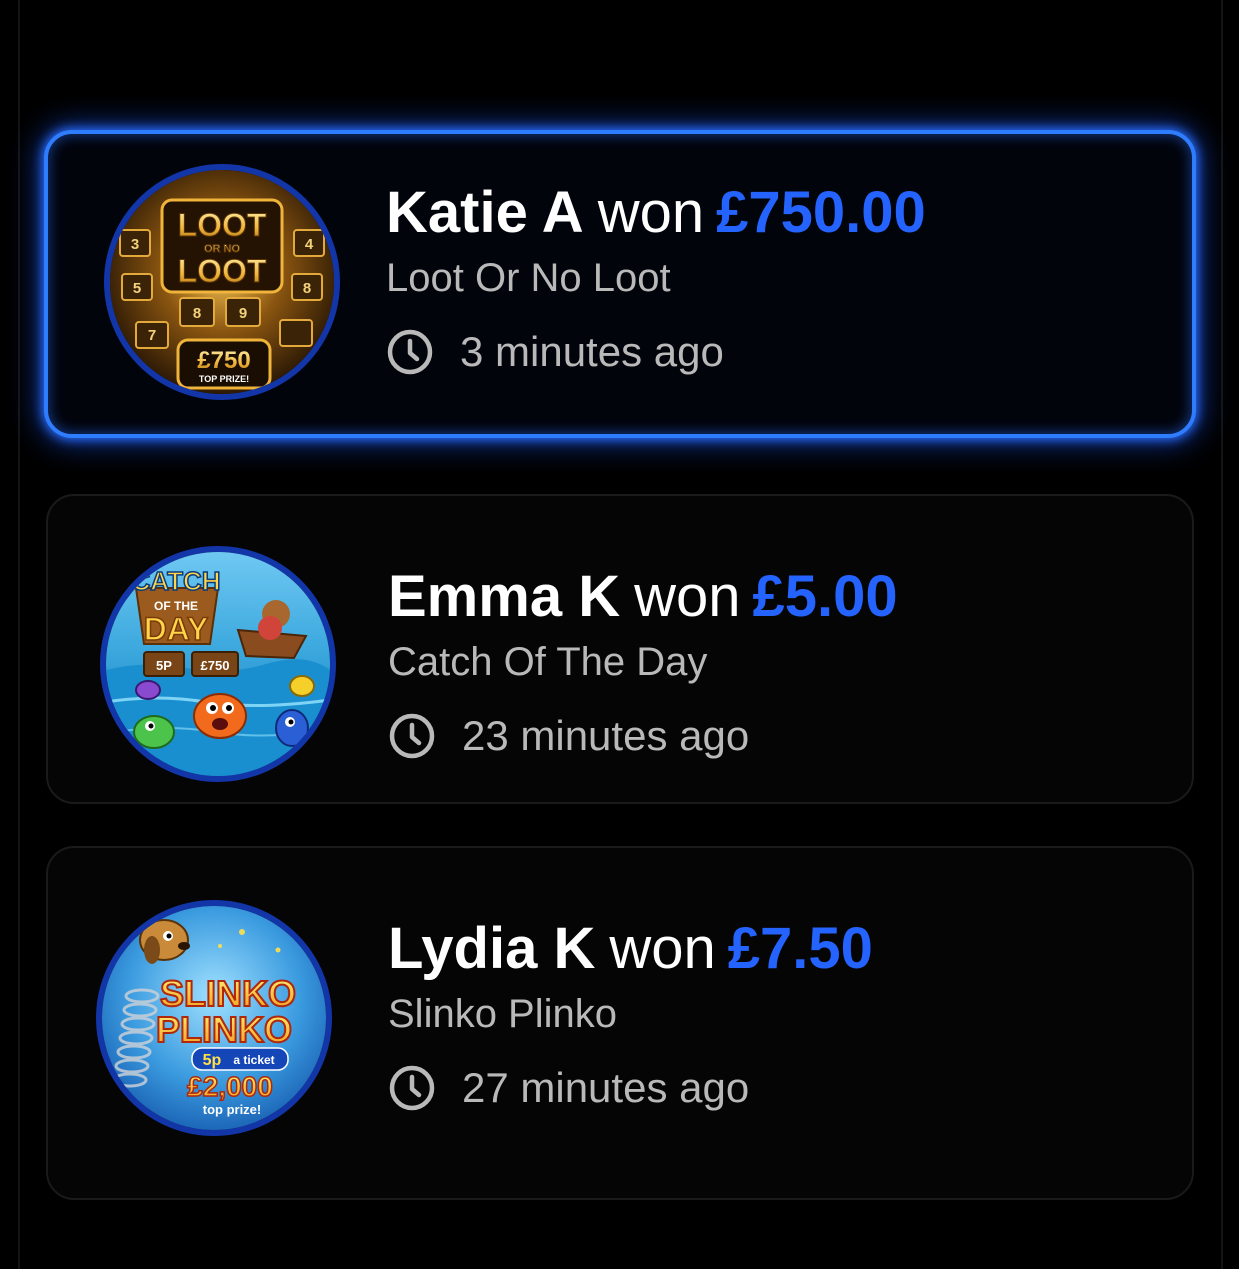 This screenshot has height=1269, width=1239. I want to click on game-name: Slinko Plinko, so click(503, 1014).